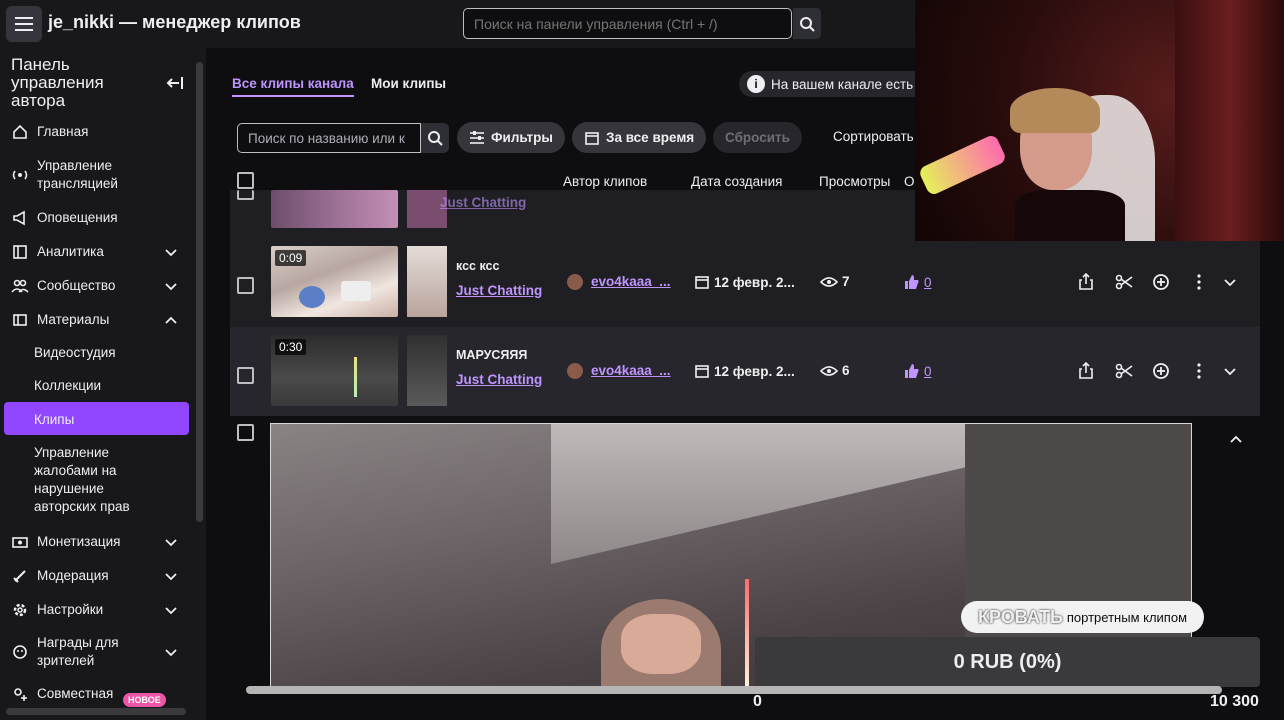  What do you see at coordinates (20, 175) in the screenshot?
I see `broadcast-icon` at bounding box center [20, 175].